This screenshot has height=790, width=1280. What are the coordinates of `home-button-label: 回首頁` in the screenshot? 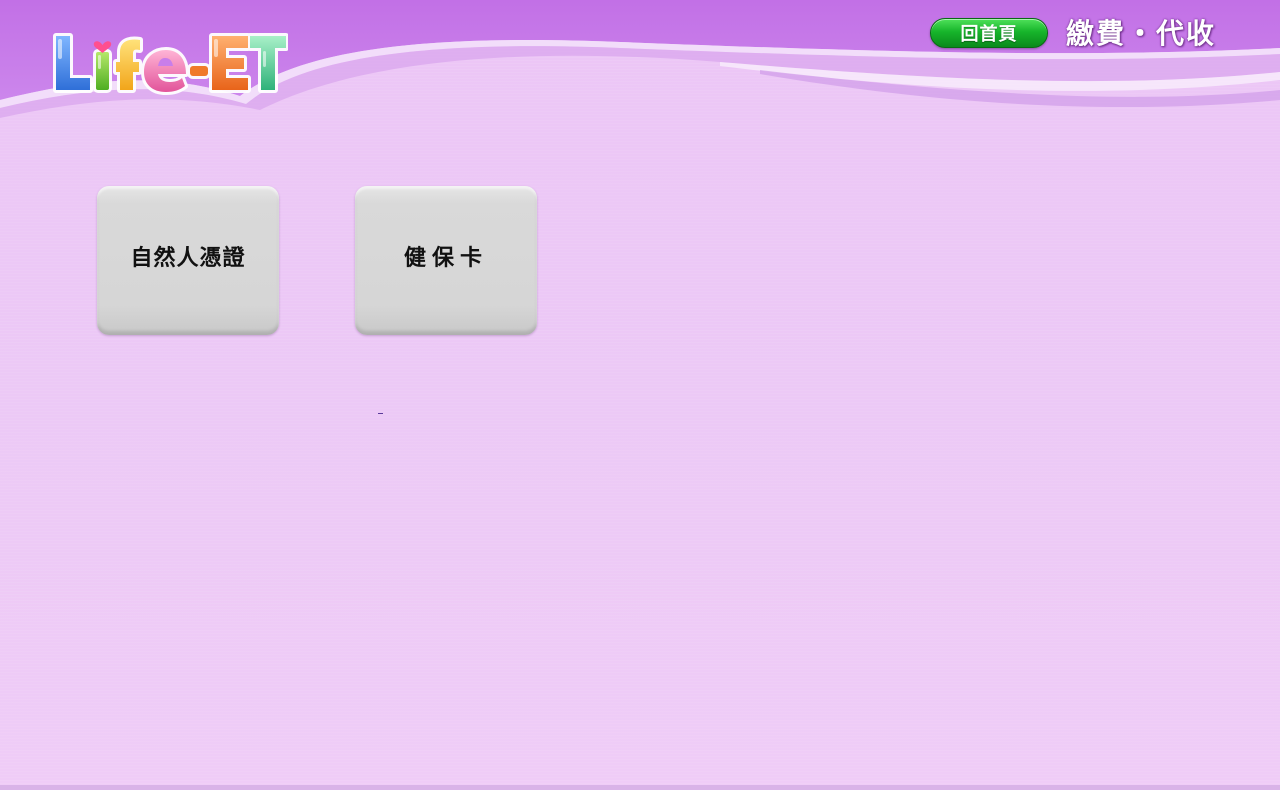 It's located at (989, 34).